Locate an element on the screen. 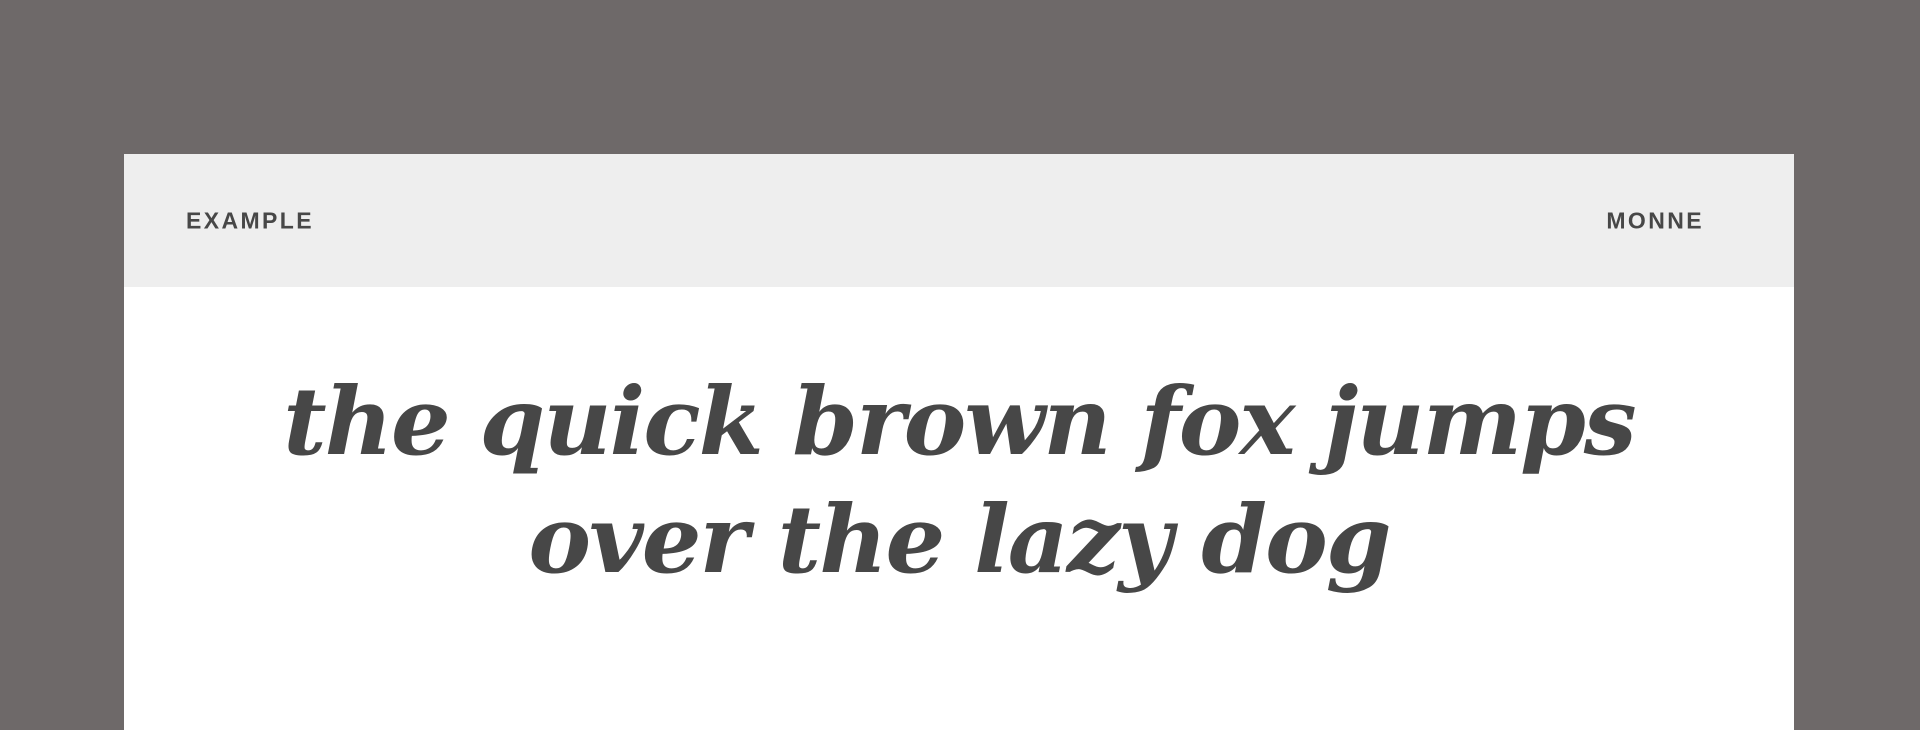 The width and height of the screenshot is (1920, 730). specimen-line-1: the quick brown fox jumps is located at coordinates (959, 422).